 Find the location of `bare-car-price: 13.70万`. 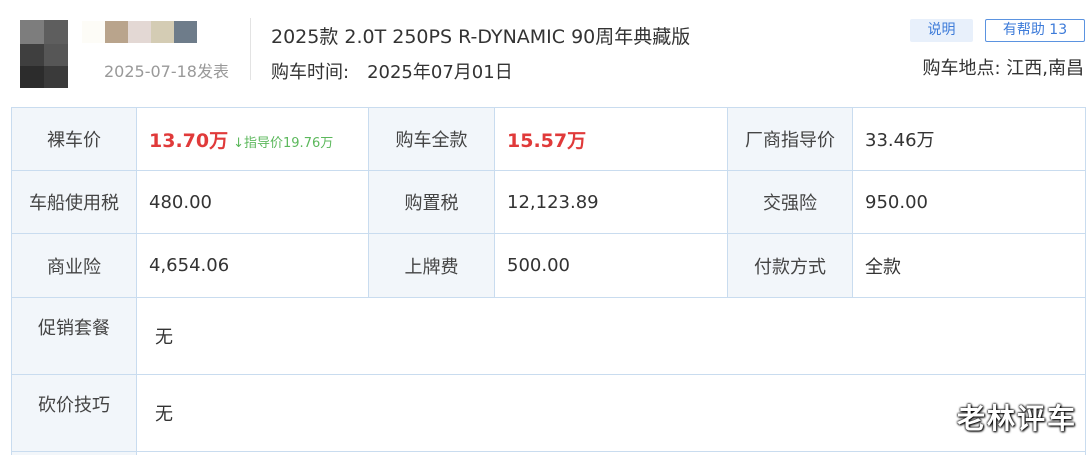

bare-car-price: 13.70万 is located at coordinates (189, 140).